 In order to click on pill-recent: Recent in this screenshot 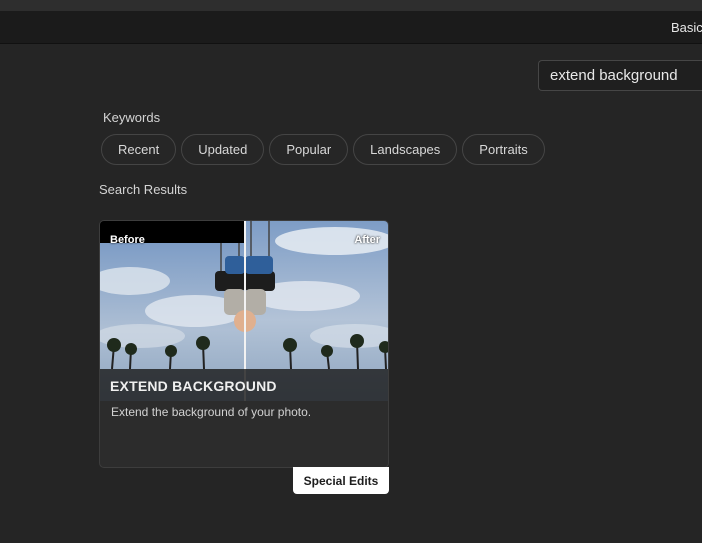, I will do `click(139, 149)`.